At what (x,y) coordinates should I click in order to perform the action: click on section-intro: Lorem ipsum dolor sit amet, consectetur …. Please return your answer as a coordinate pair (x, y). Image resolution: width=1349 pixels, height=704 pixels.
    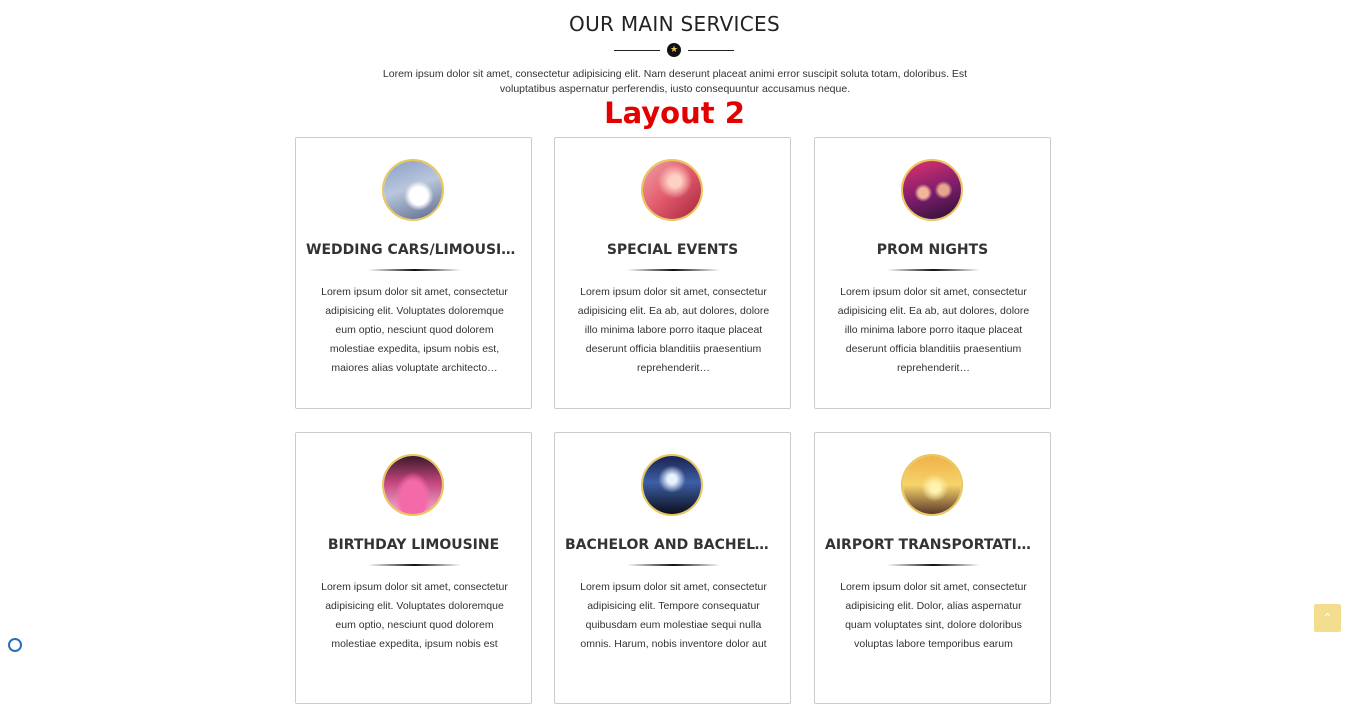
    Looking at the image, I should click on (675, 82).